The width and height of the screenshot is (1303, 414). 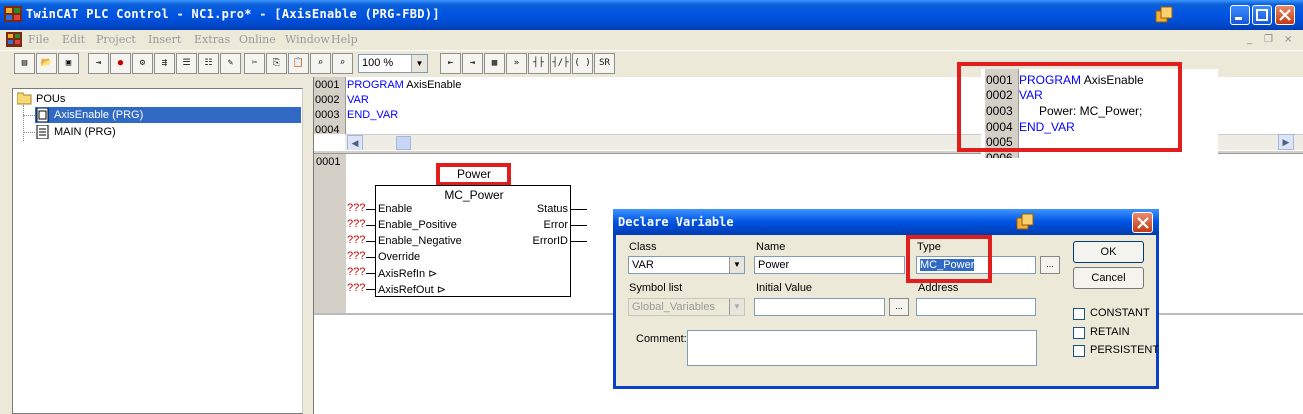 I want to click on maximize-button, so click(x=1262, y=15).